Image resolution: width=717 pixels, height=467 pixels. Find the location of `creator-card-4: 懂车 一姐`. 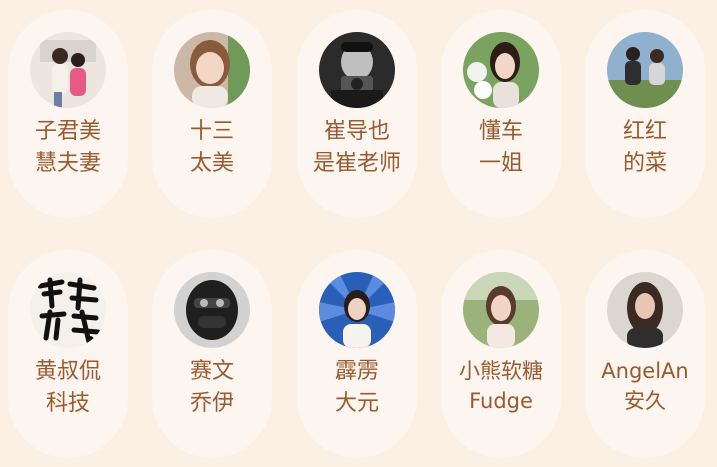

creator-card-4: 懂车 一姐 is located at coordinates (501, 114).